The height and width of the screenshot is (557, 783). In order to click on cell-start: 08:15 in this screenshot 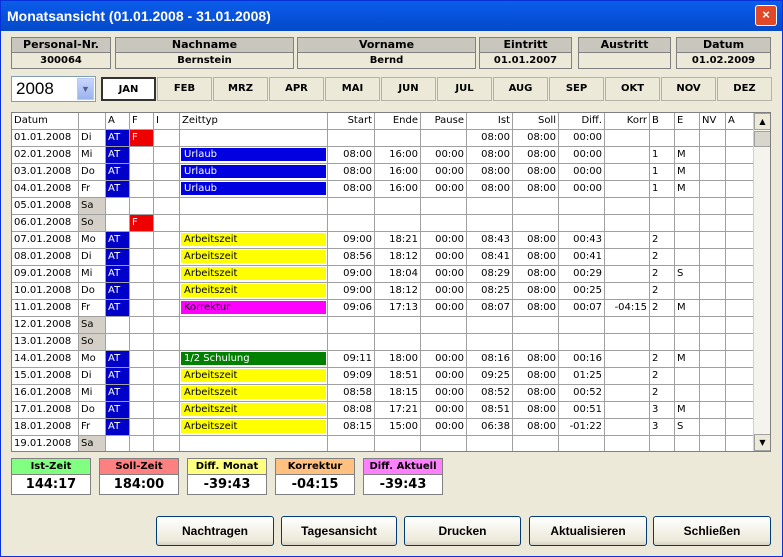, I will do `click(351, 427)`.